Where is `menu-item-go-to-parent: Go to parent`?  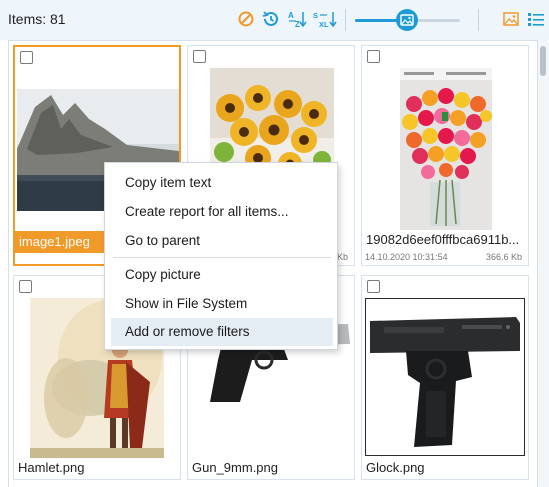
menu-item-go-to-parent: Go to parent is located at coordinates (222, 241).